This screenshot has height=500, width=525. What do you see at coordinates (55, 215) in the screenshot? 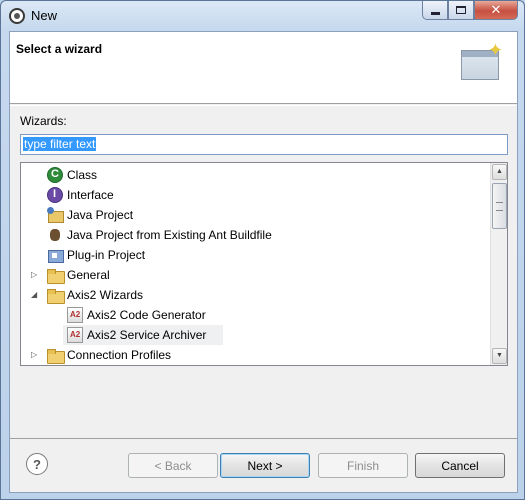
I see `java-project-icon` at bounding box center [55, 215].